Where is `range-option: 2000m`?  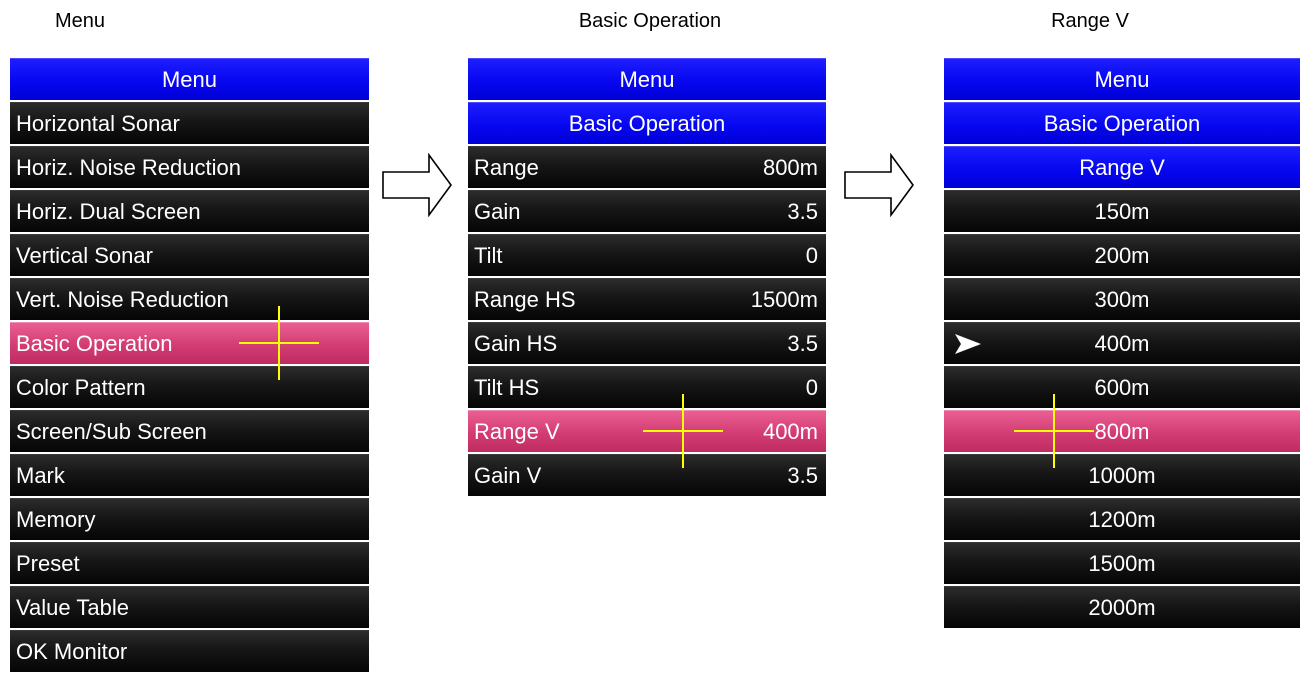
range-option: 2000m is located at coordinates (1122, 607).